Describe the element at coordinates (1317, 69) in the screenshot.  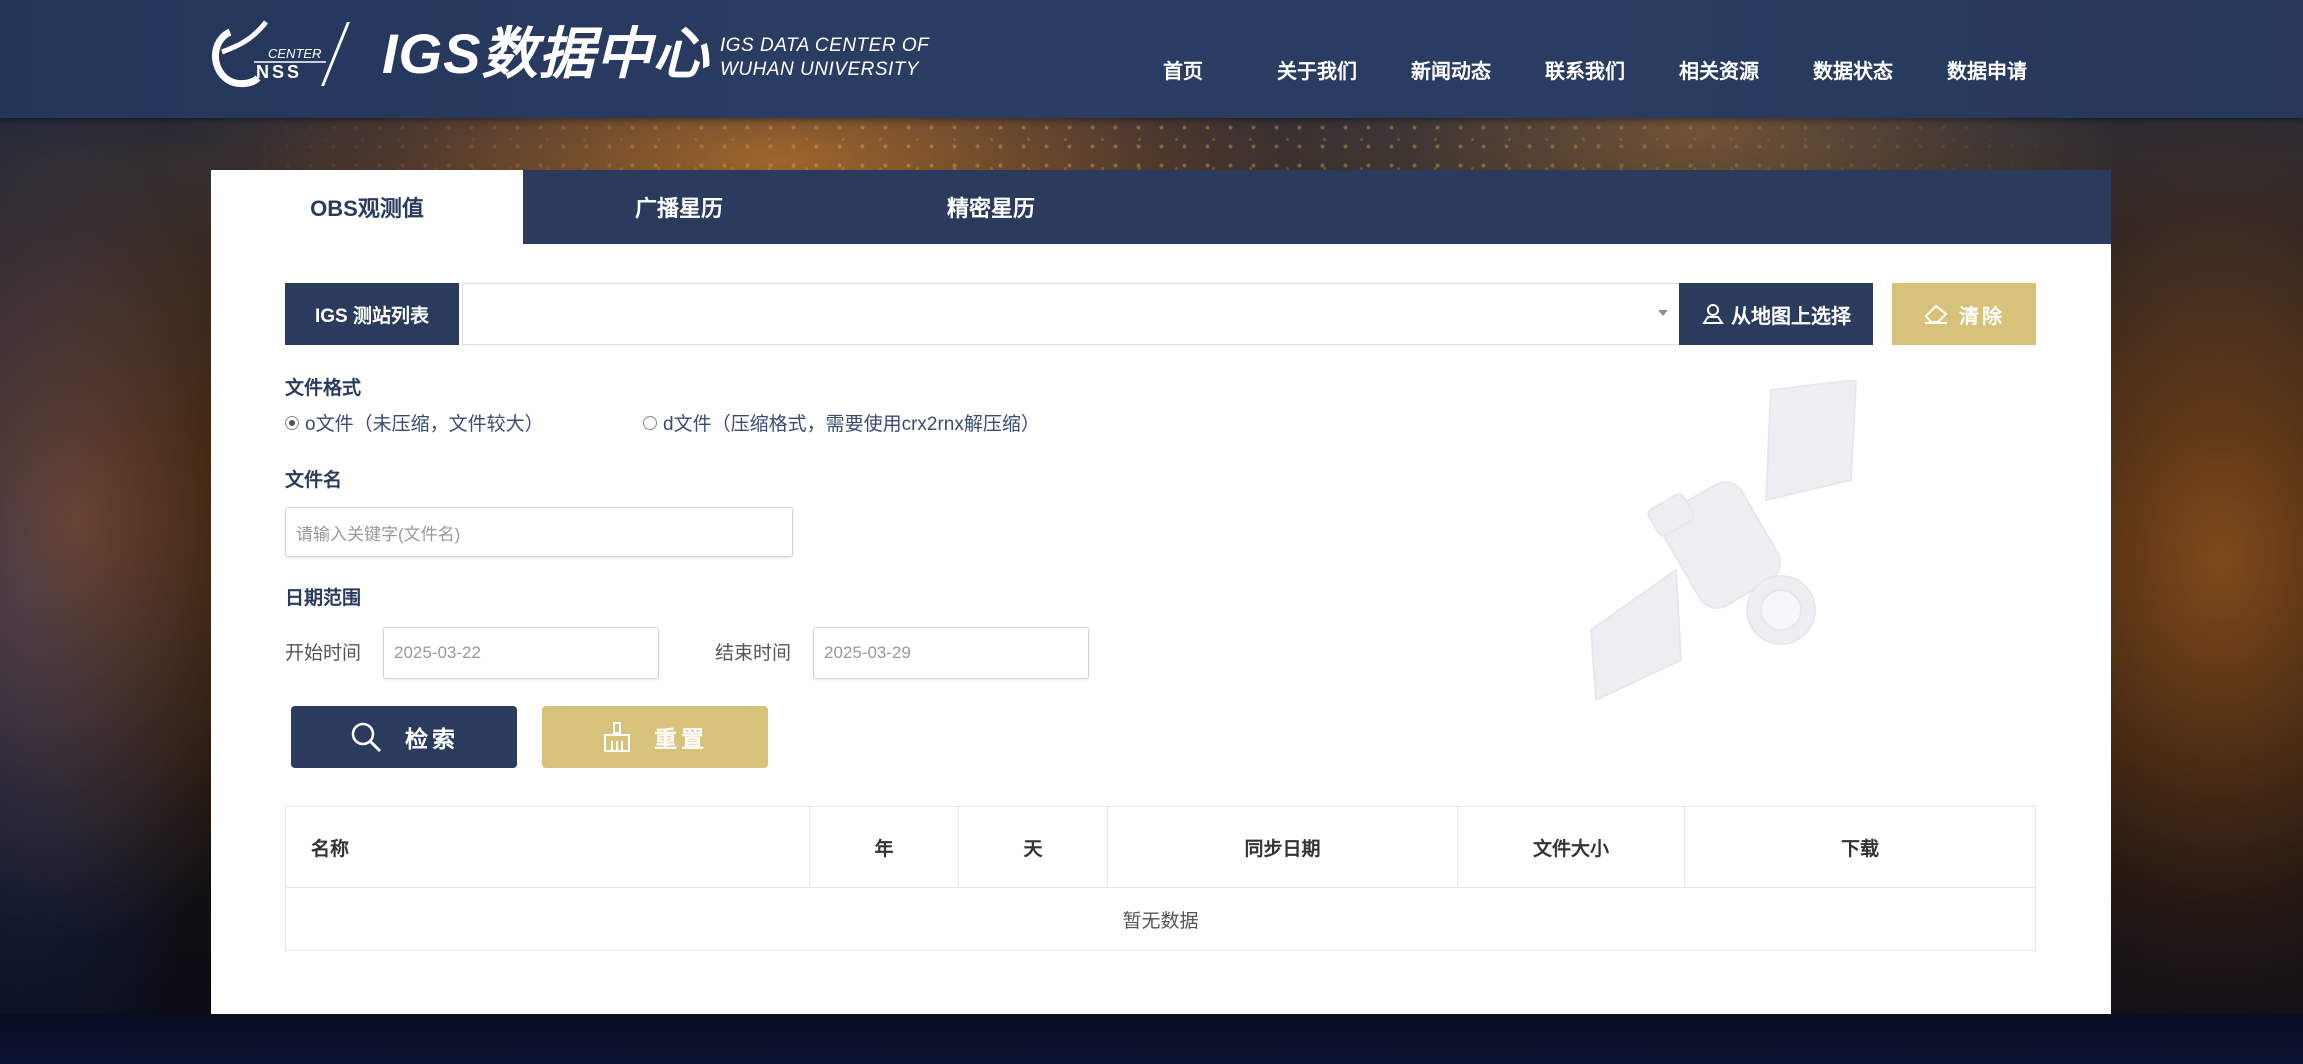
I see `nav-about: 关于我们` at that location.